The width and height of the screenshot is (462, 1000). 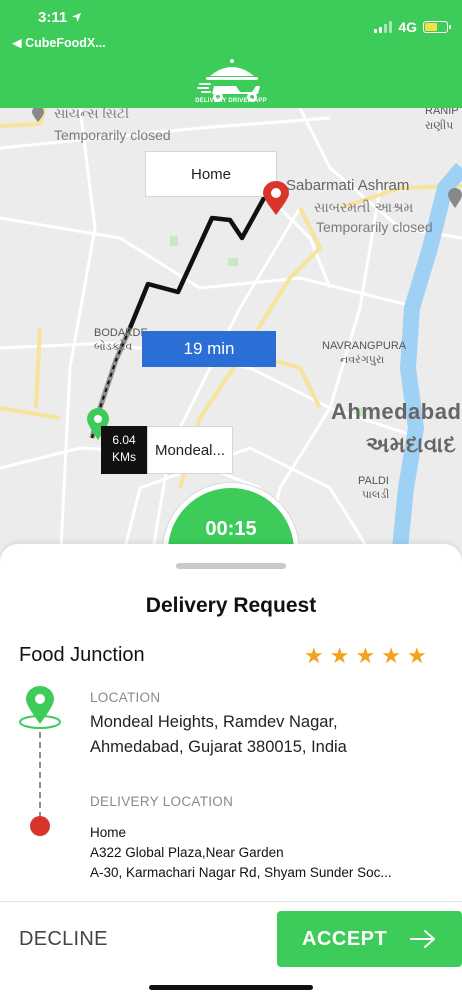 What do you see at coordinates (211, 174) in the screenshot?
I see `destination-callout: Home` at bounding box center [211, 174].